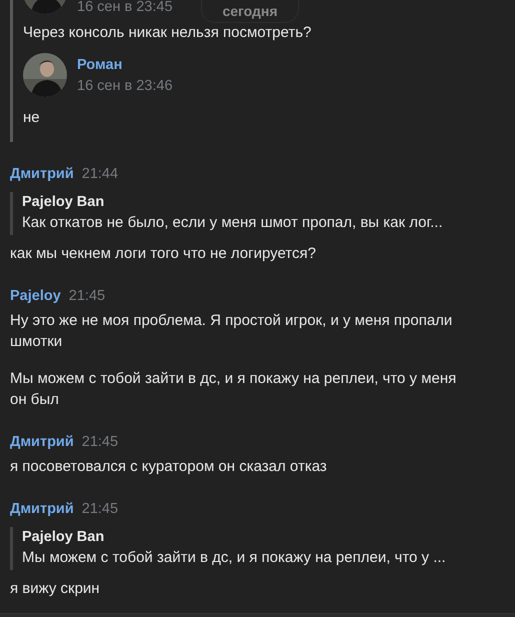 Image resolution: width=515 pixels, height=617 pixels. I want to click on message-text: как мы чекнем логи того что не логируется?, so click(163, 254).